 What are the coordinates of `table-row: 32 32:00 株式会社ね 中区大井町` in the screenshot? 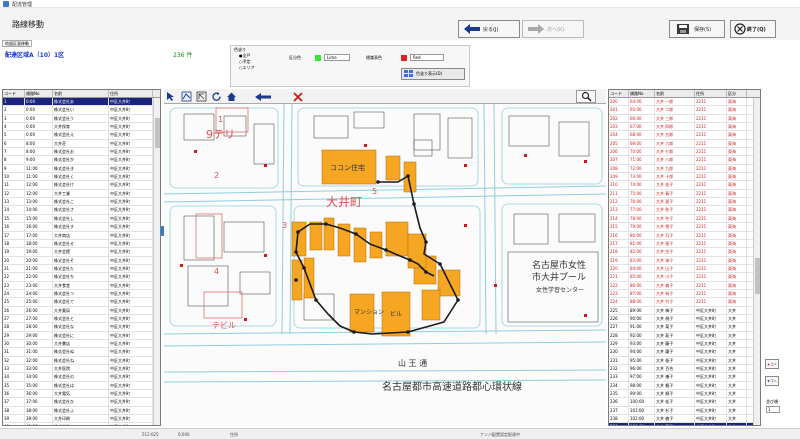 It's located at (81, 360).